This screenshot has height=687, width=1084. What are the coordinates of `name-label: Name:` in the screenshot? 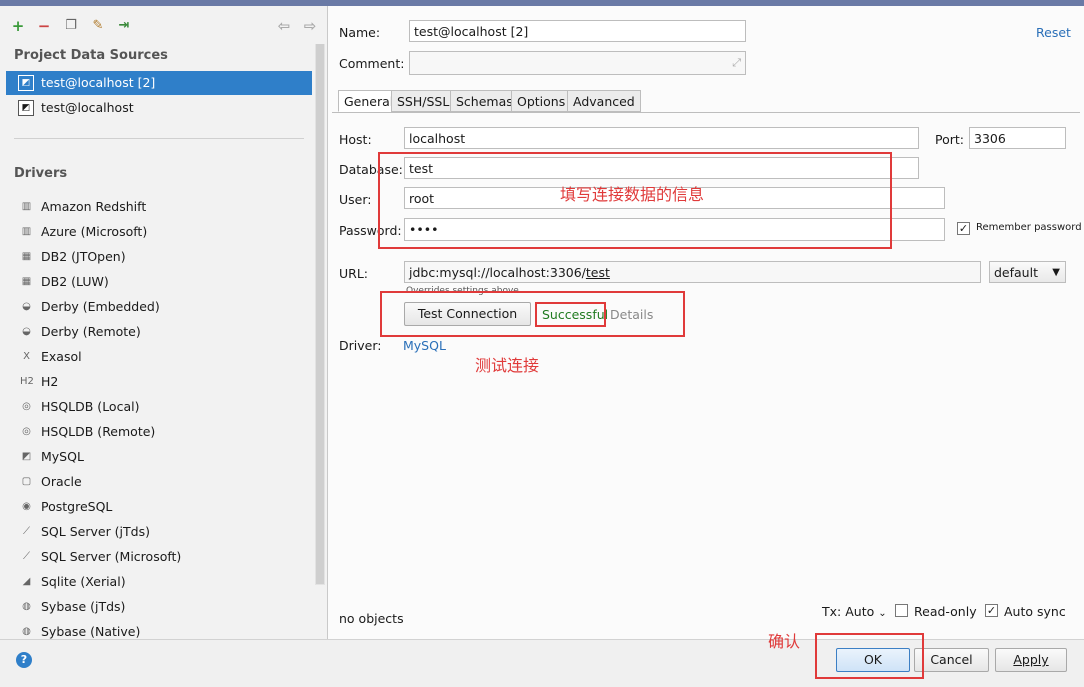 It's located at (360, 32).